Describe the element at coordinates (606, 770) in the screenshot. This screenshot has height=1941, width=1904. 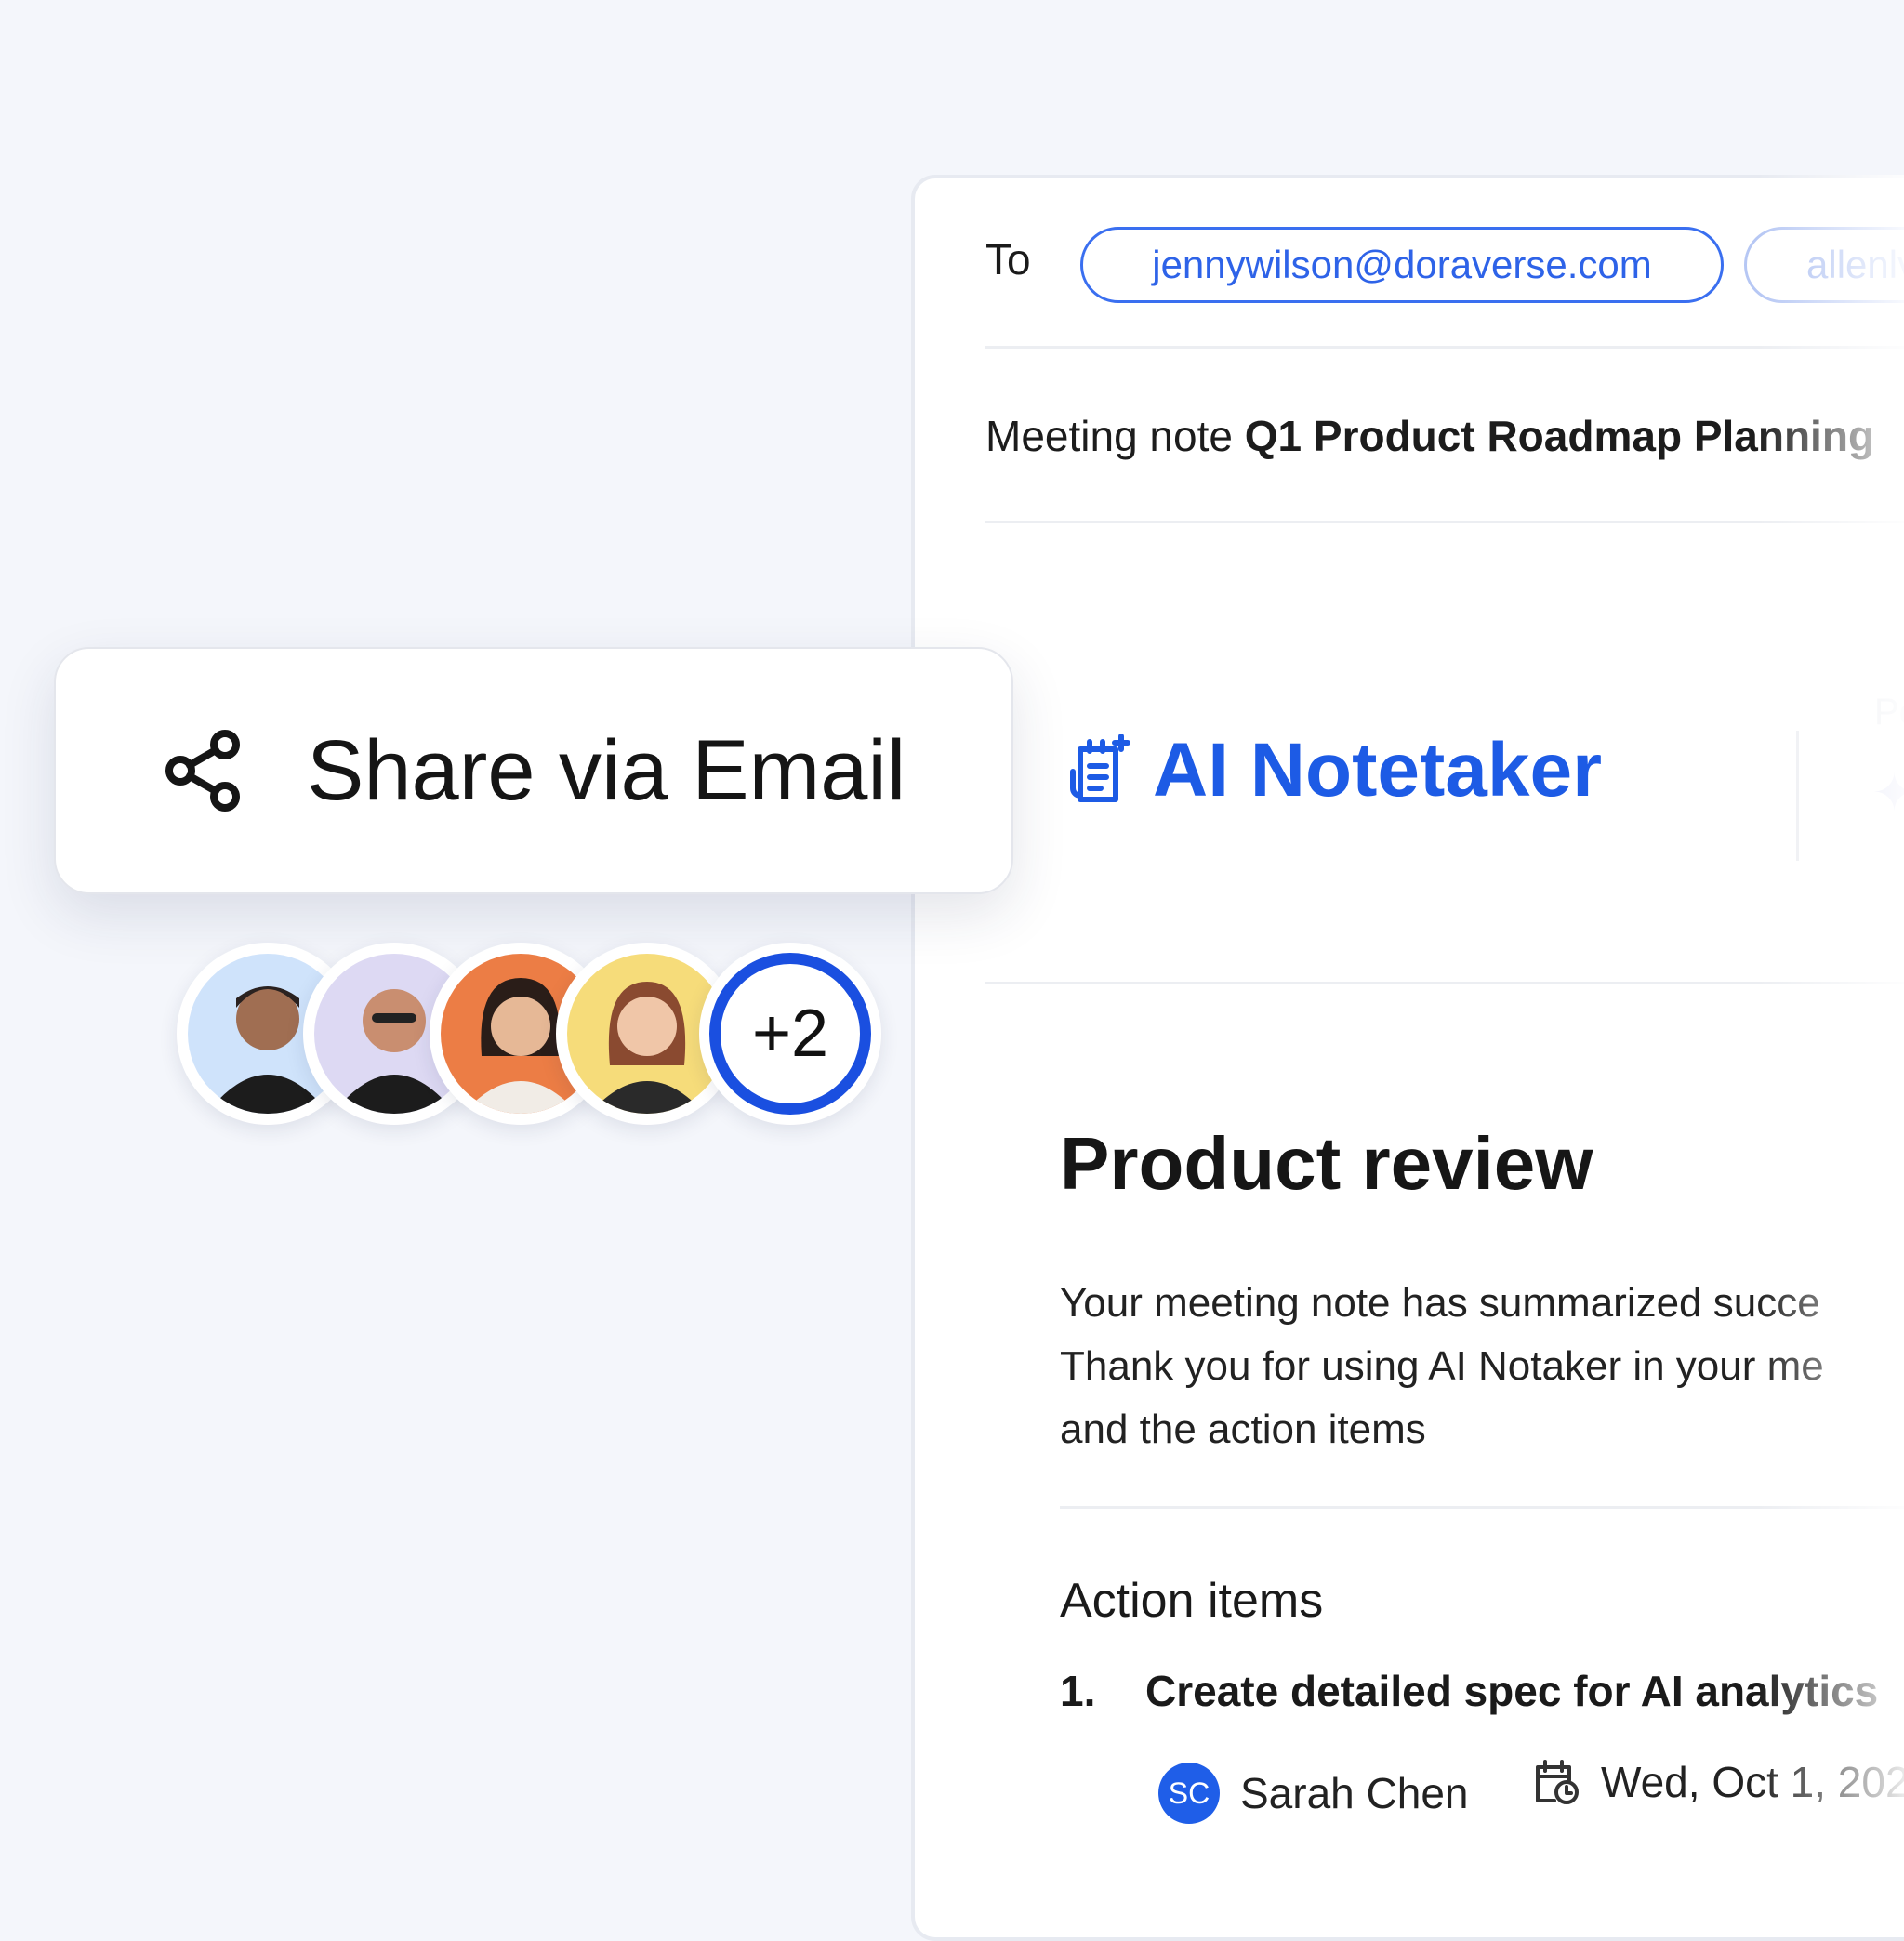
I see `share-label: Share via Email` at that location.